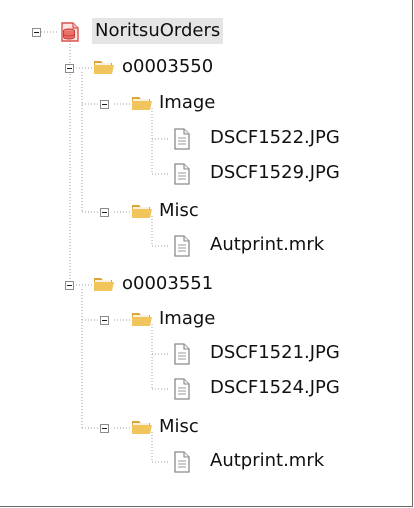 The width and height of the screenshot is (414, 508). I want to click on tree-node-label: DSCF1522.JPG, so click(275, 138).